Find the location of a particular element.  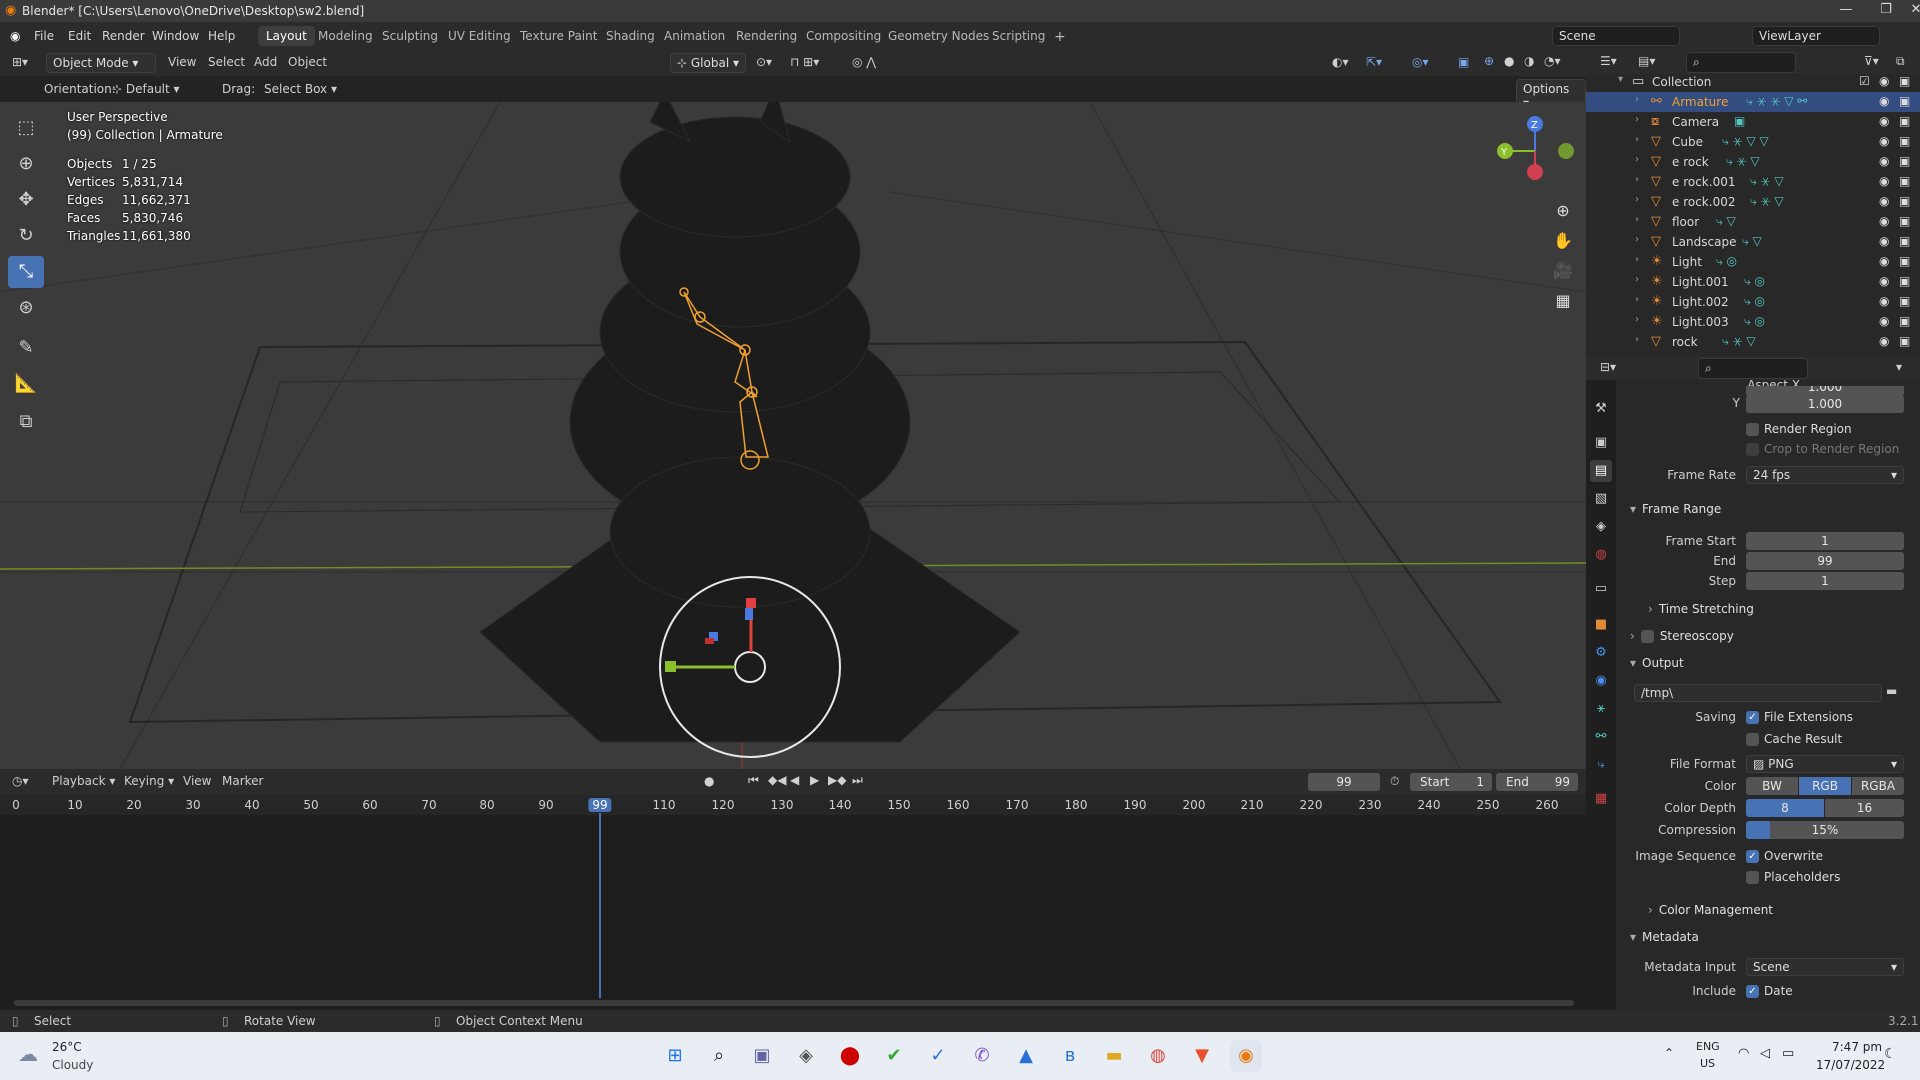

photos-icon: ▲ is located at coordinates (1026, 1056).